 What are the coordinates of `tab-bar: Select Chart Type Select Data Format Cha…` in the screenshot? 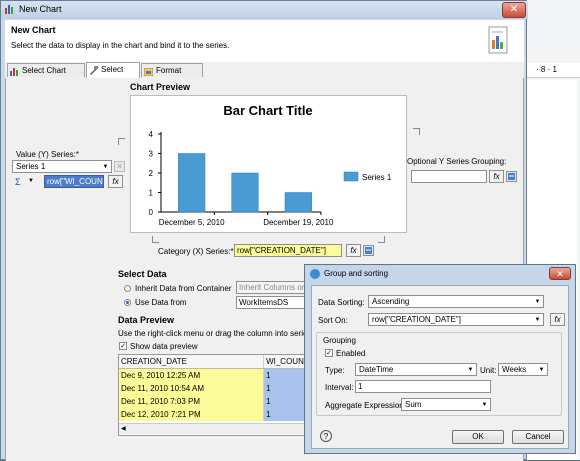 It's located at (264, 75).